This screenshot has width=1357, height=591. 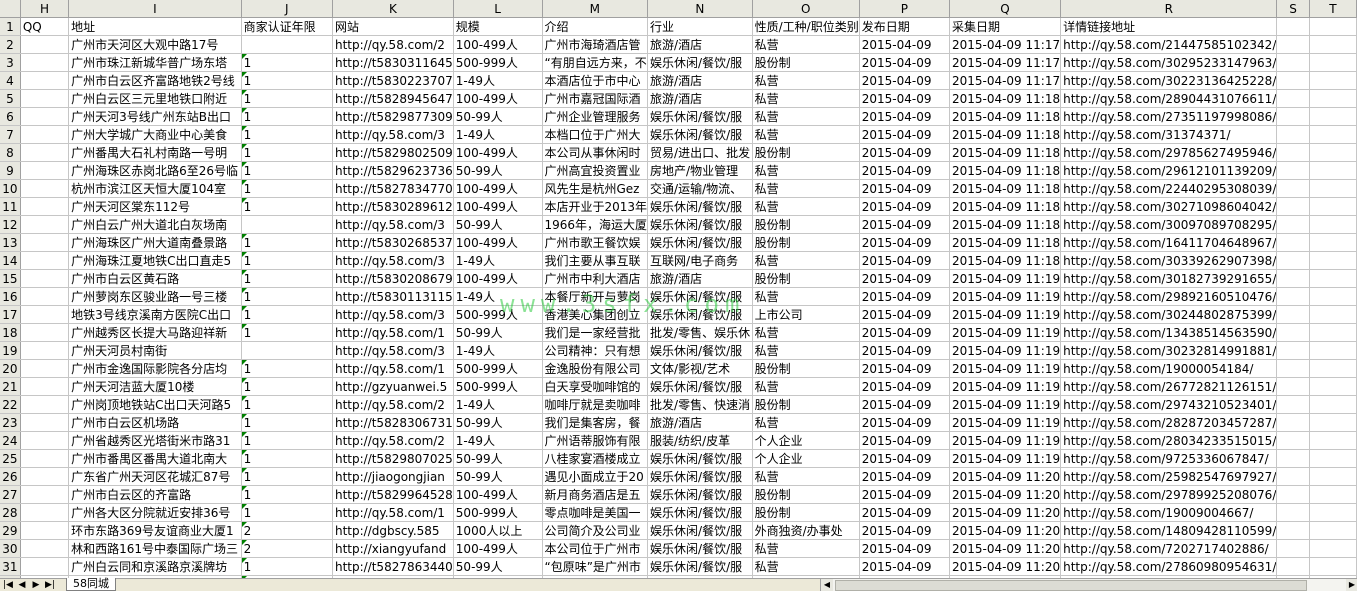 I want to click on cell: http://qy.58.com/2, so click(x=393, y=44).